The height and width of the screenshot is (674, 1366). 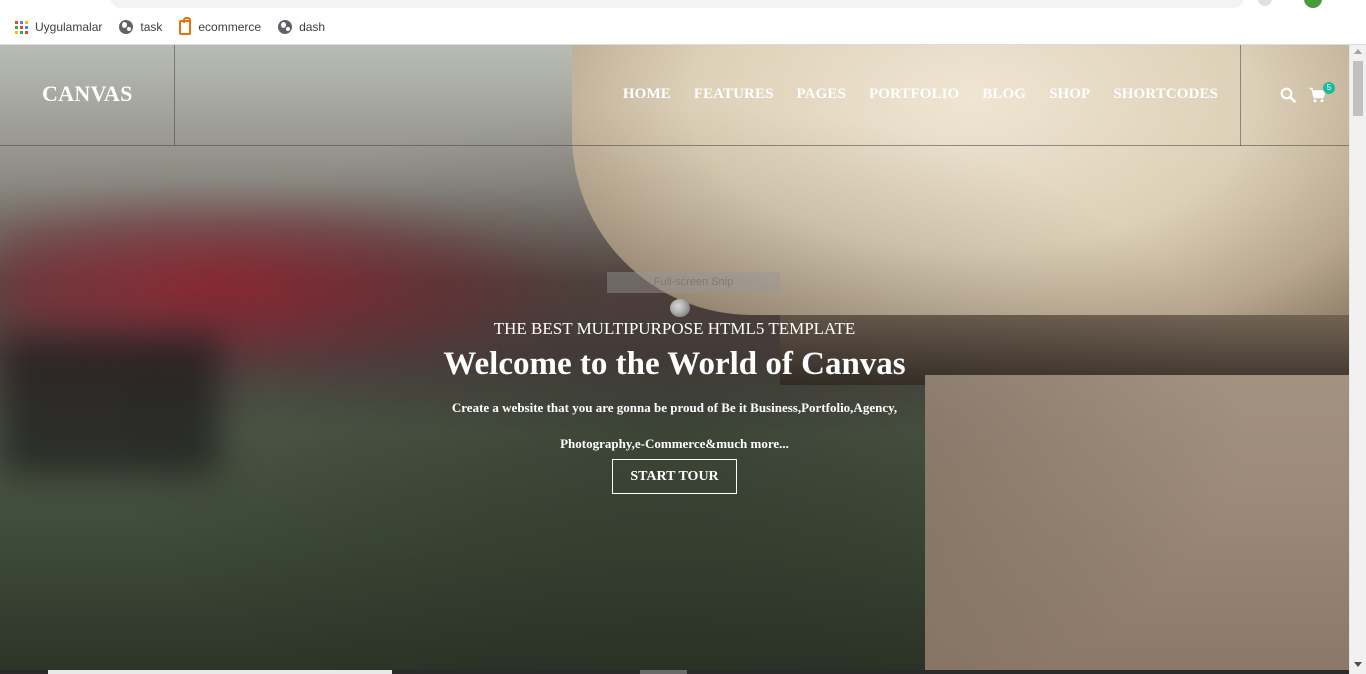 I want to click on search-icon, so click(x=1288, y=95).